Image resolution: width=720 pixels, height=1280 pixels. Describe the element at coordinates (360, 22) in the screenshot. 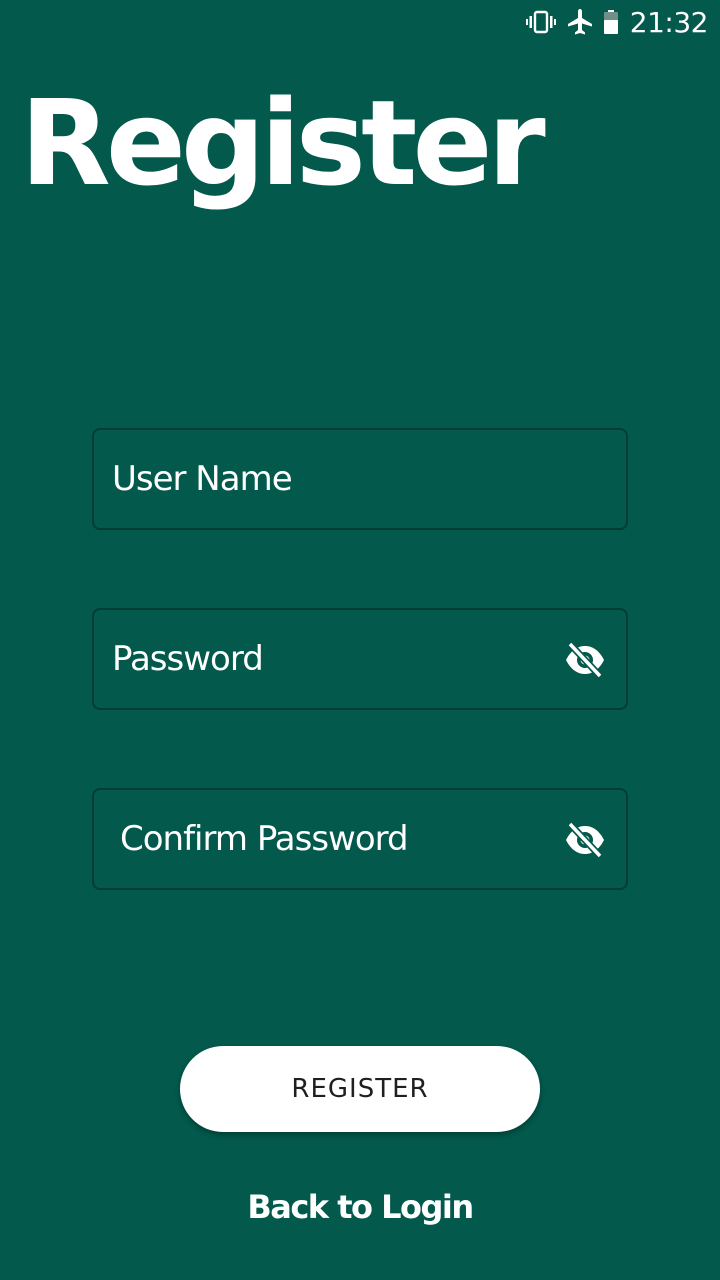

I see `status-bar: 21:32` at that location.